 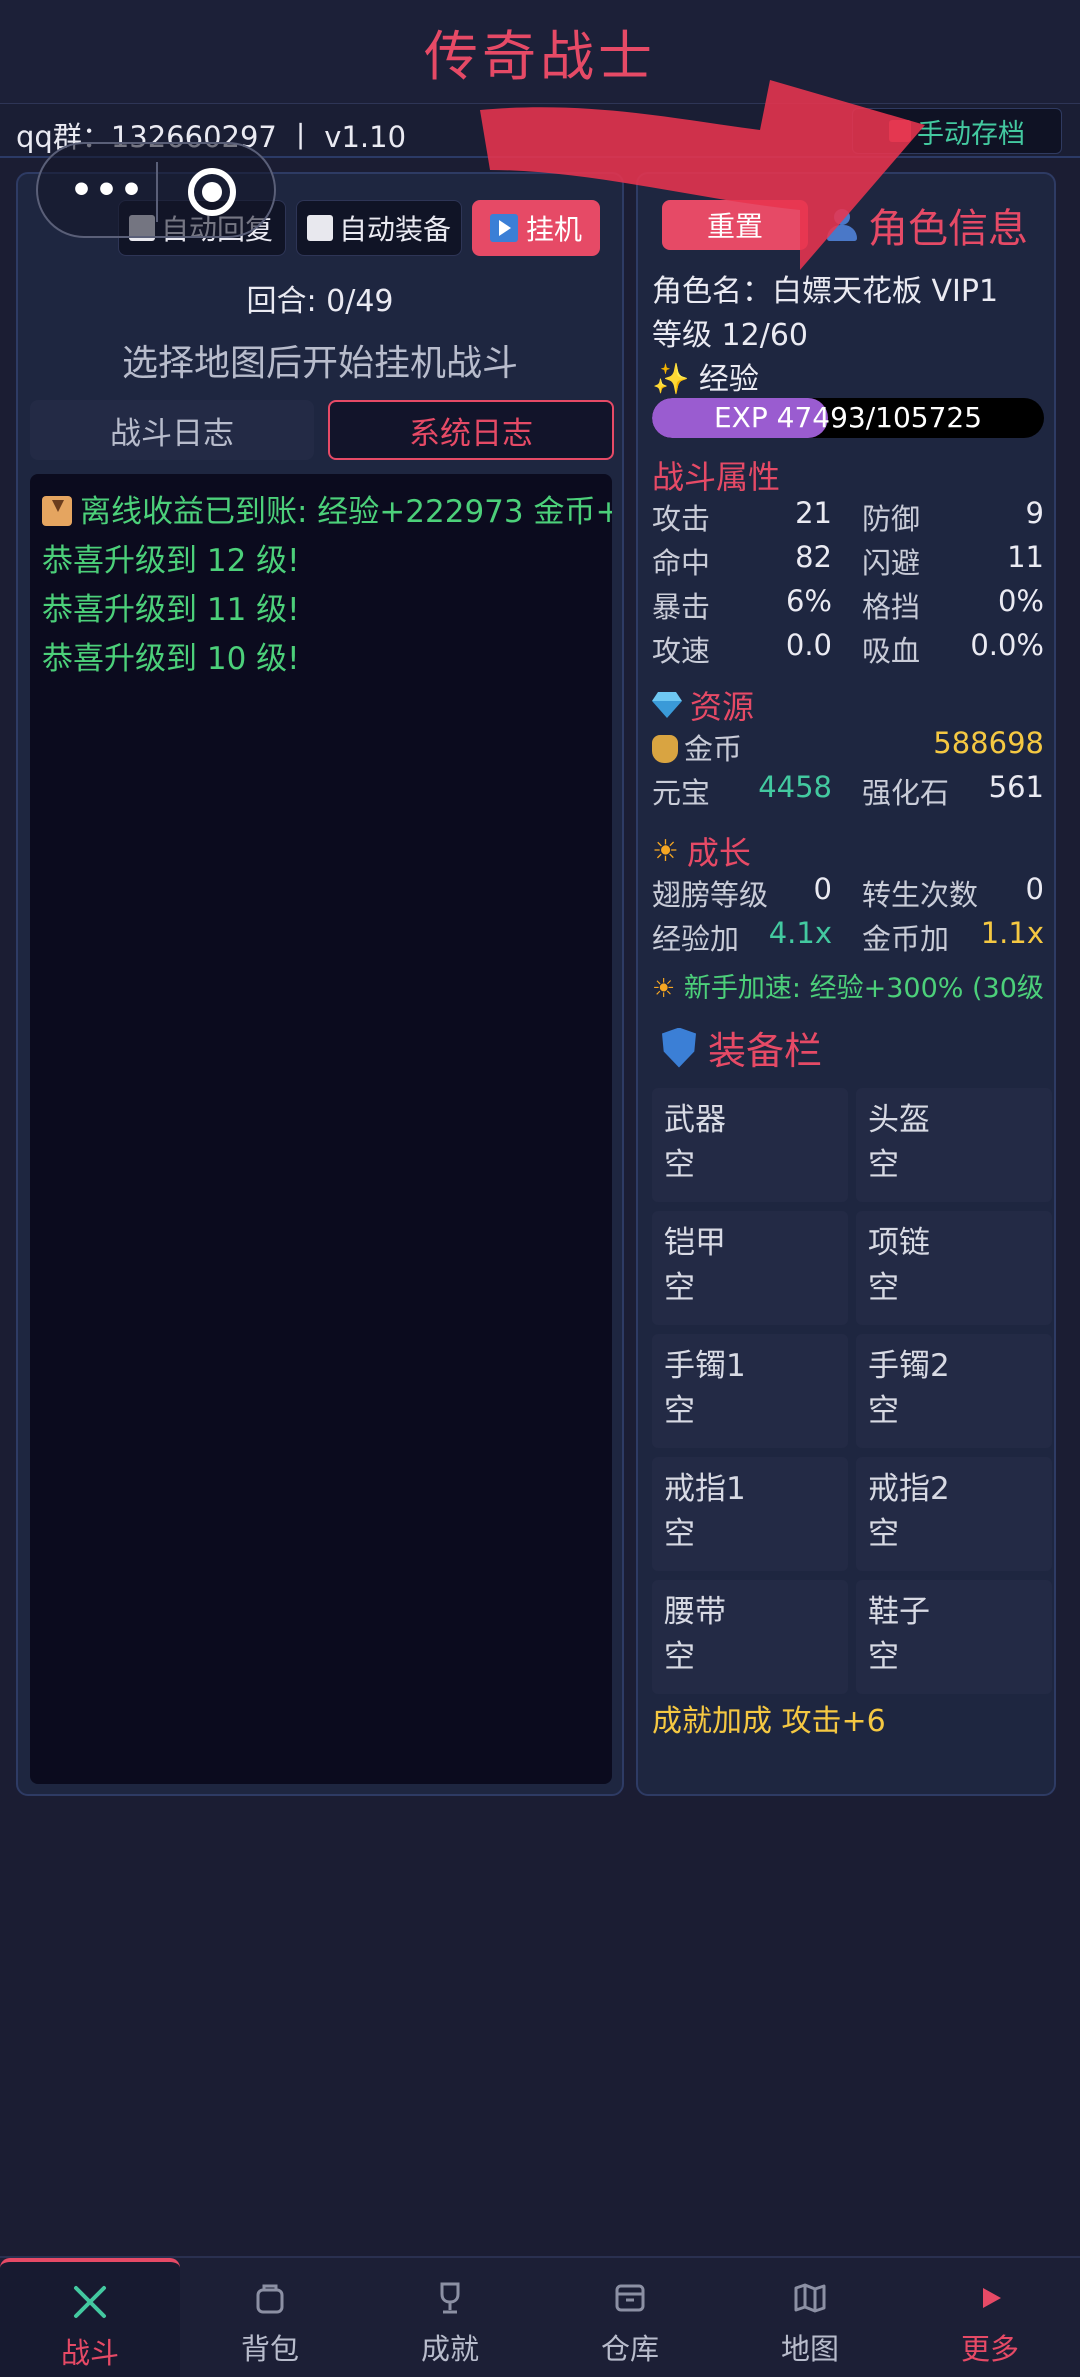 What do you see at coordinates (697, 747) in the screenshot?
I see `gold-label-wrap: 金币` at bounding box center [697, 747].